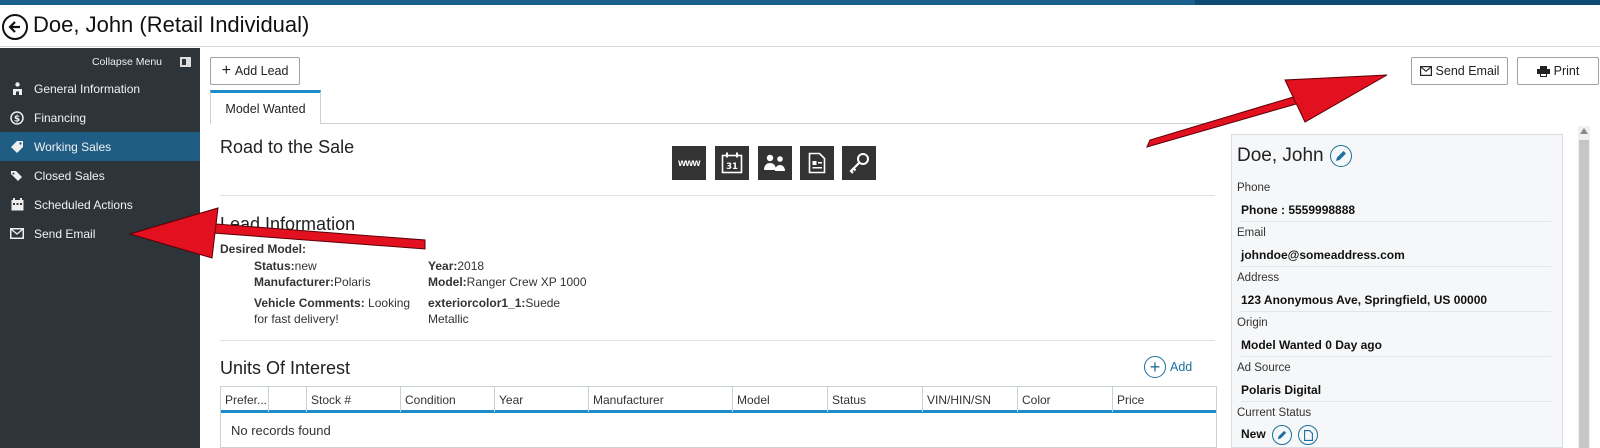  I want to click on tags-icon, so click(17, 176).